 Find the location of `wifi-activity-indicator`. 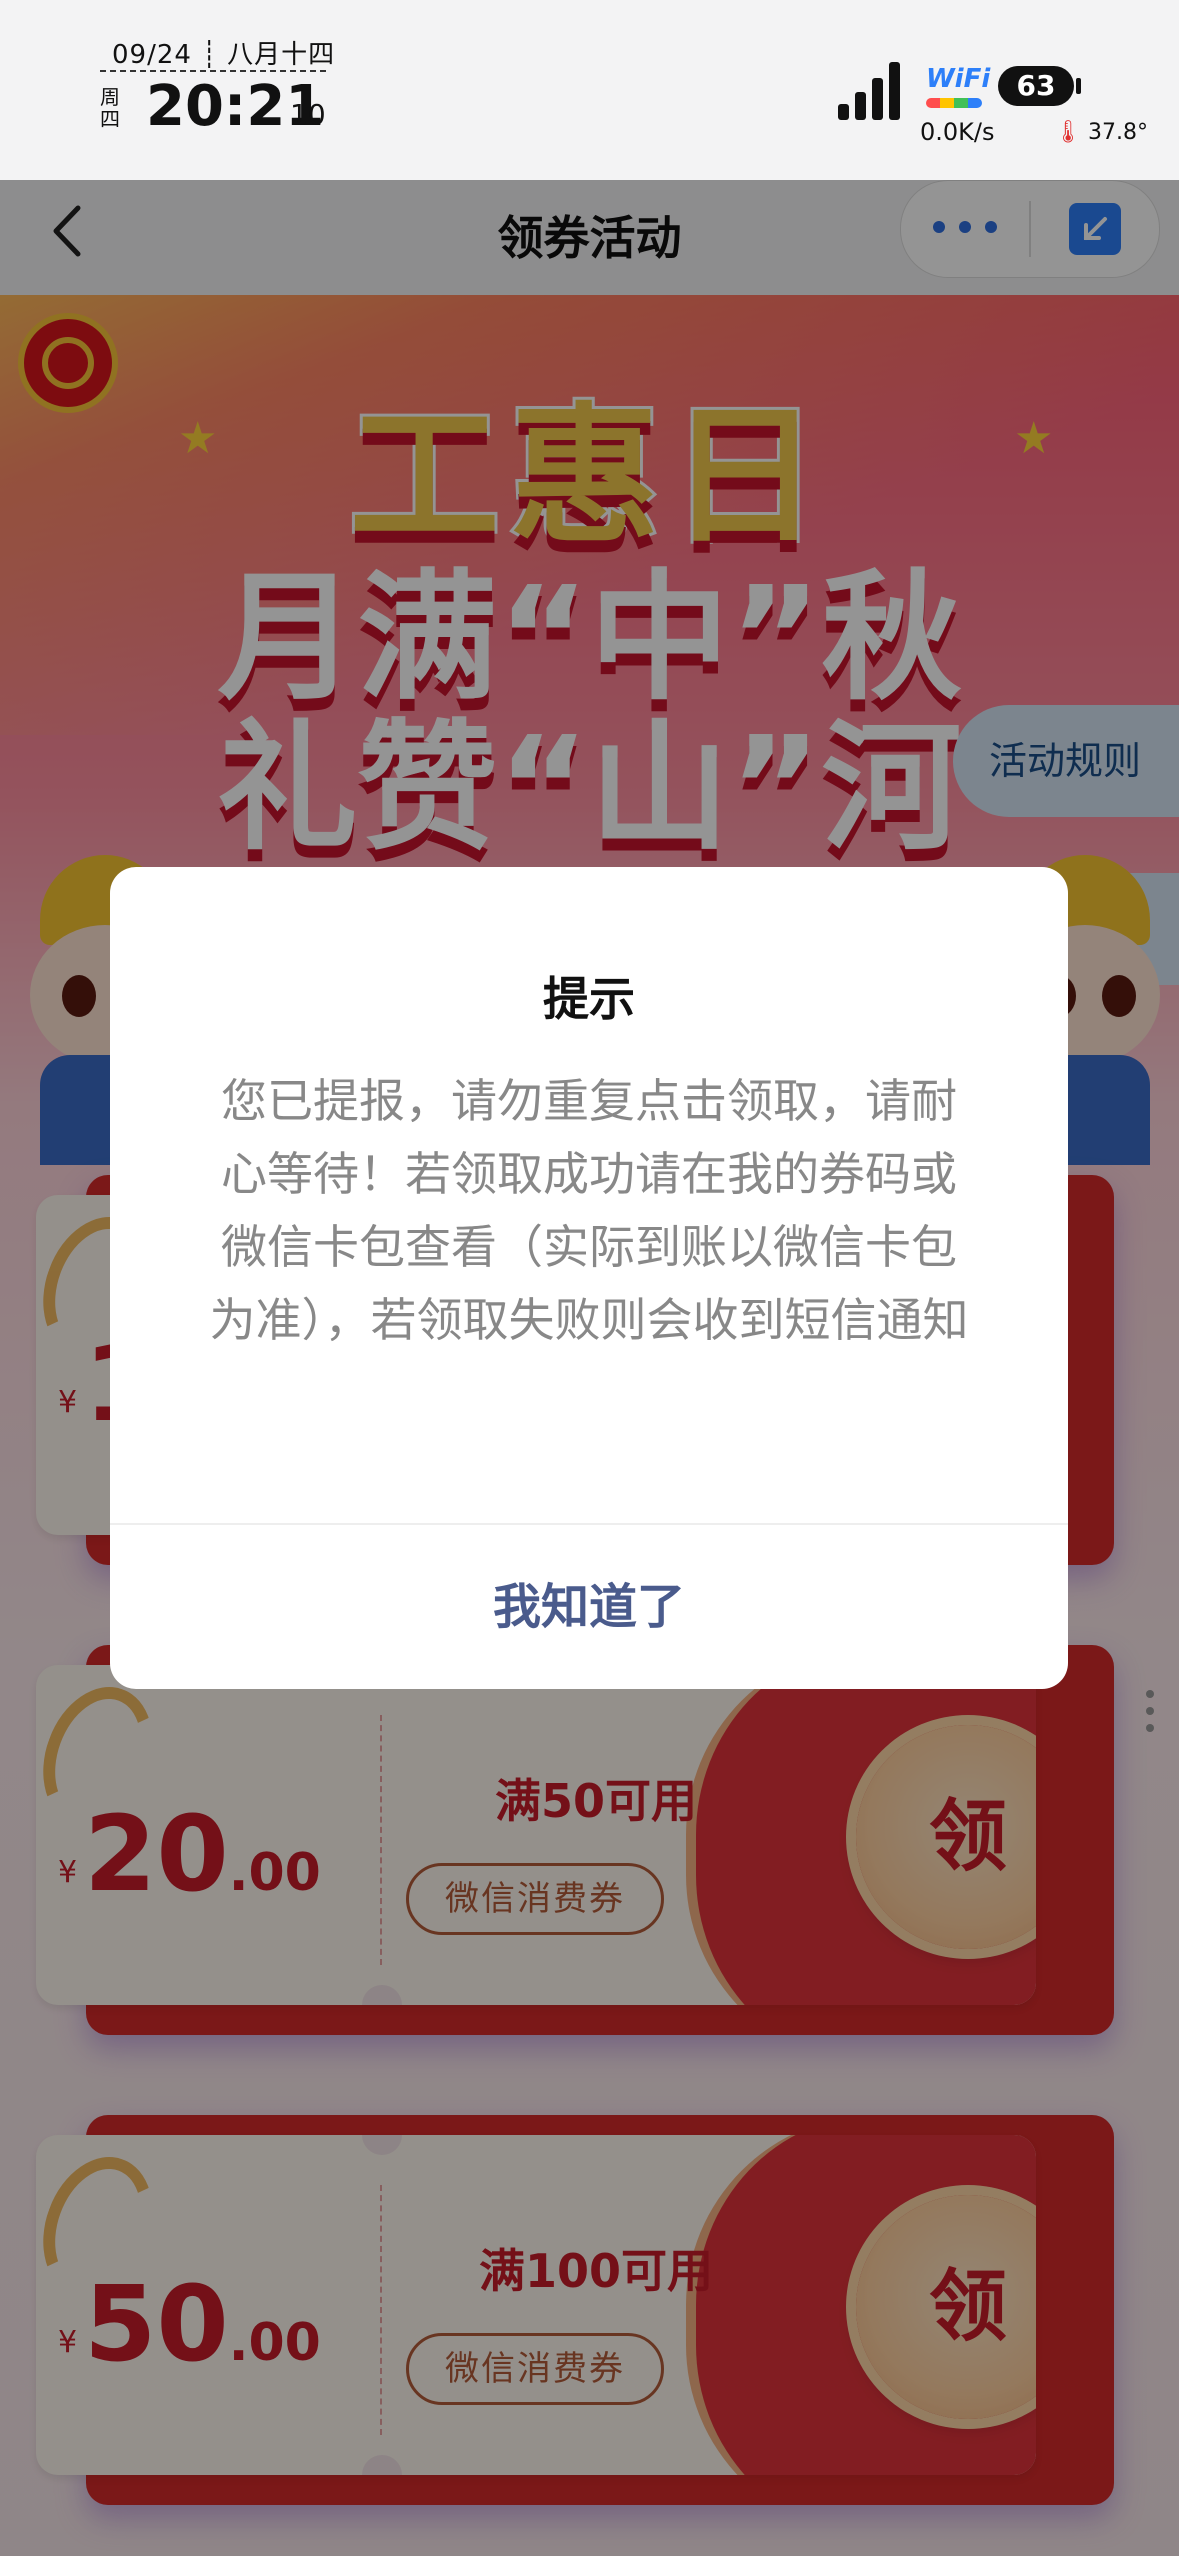

wifi-activity-indicator is located at coordinates (954, 103).